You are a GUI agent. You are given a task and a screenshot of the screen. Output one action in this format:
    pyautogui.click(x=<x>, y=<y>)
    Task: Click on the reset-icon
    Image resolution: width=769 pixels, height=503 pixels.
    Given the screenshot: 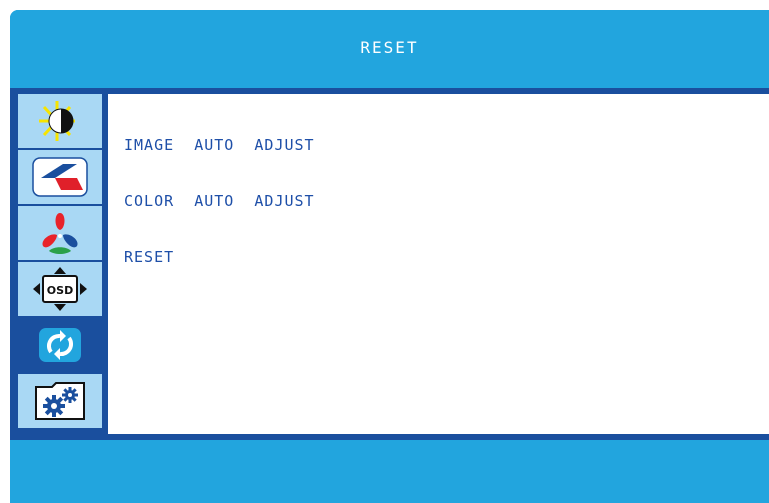 What is the action you would take?
    pyautogui.click(x=60, y=345)
    